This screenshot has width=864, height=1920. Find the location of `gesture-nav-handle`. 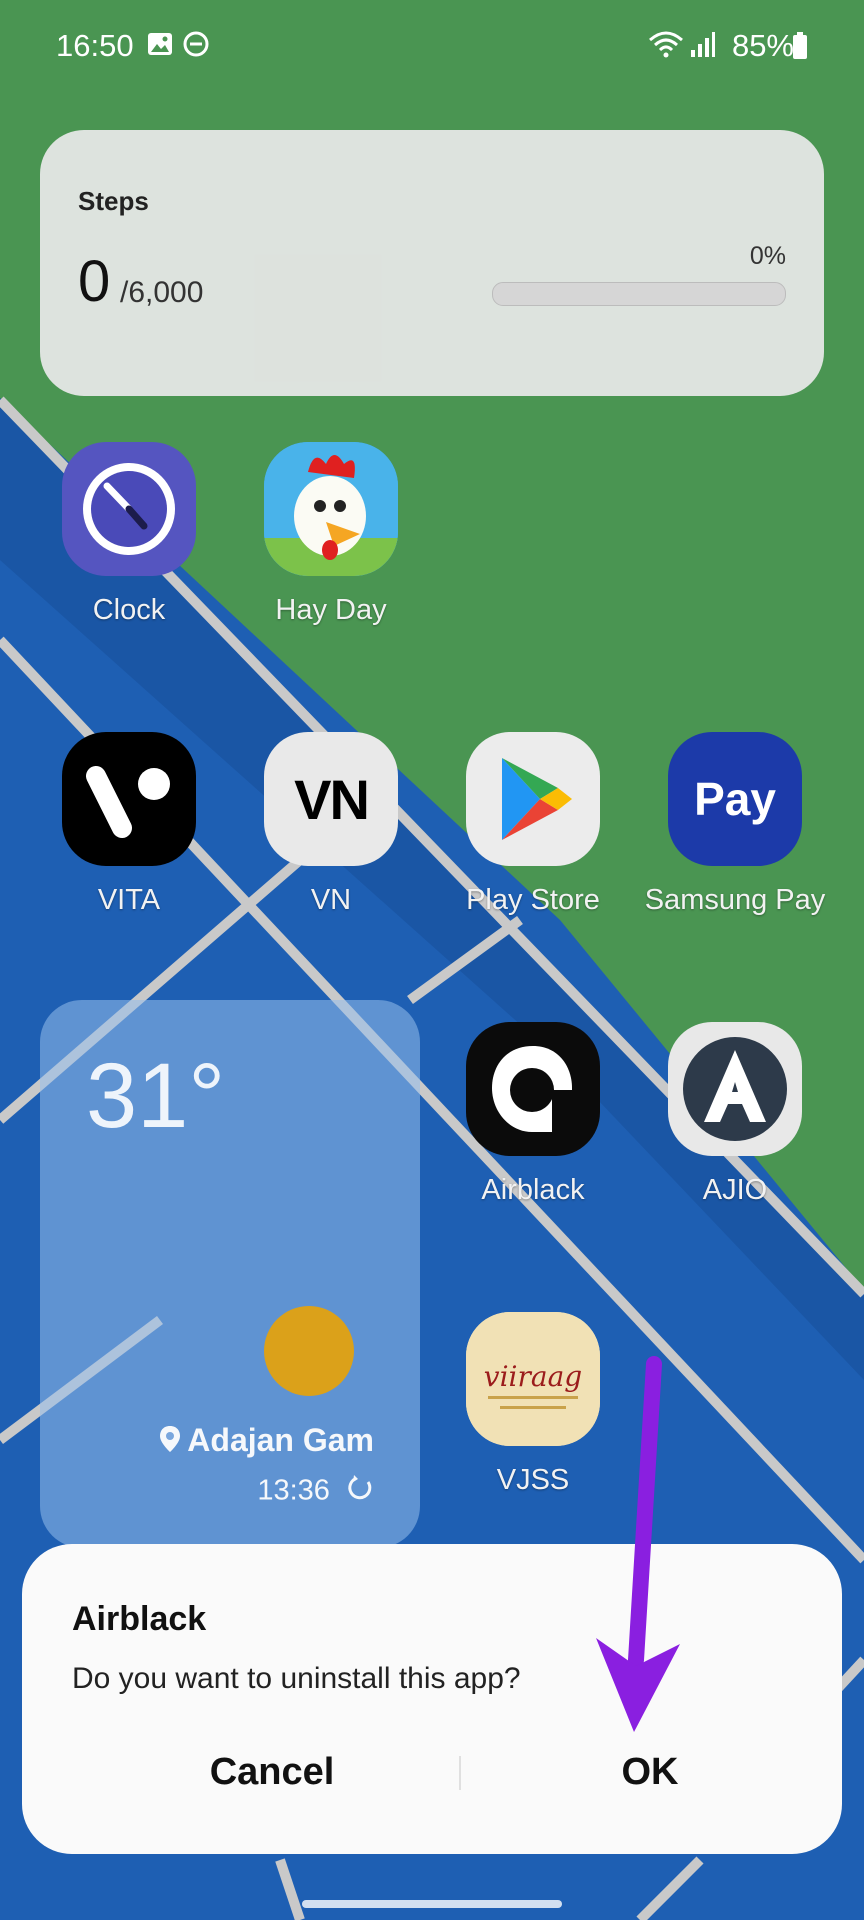

gesture-nav-handle is located at coordinates (432, 1904).